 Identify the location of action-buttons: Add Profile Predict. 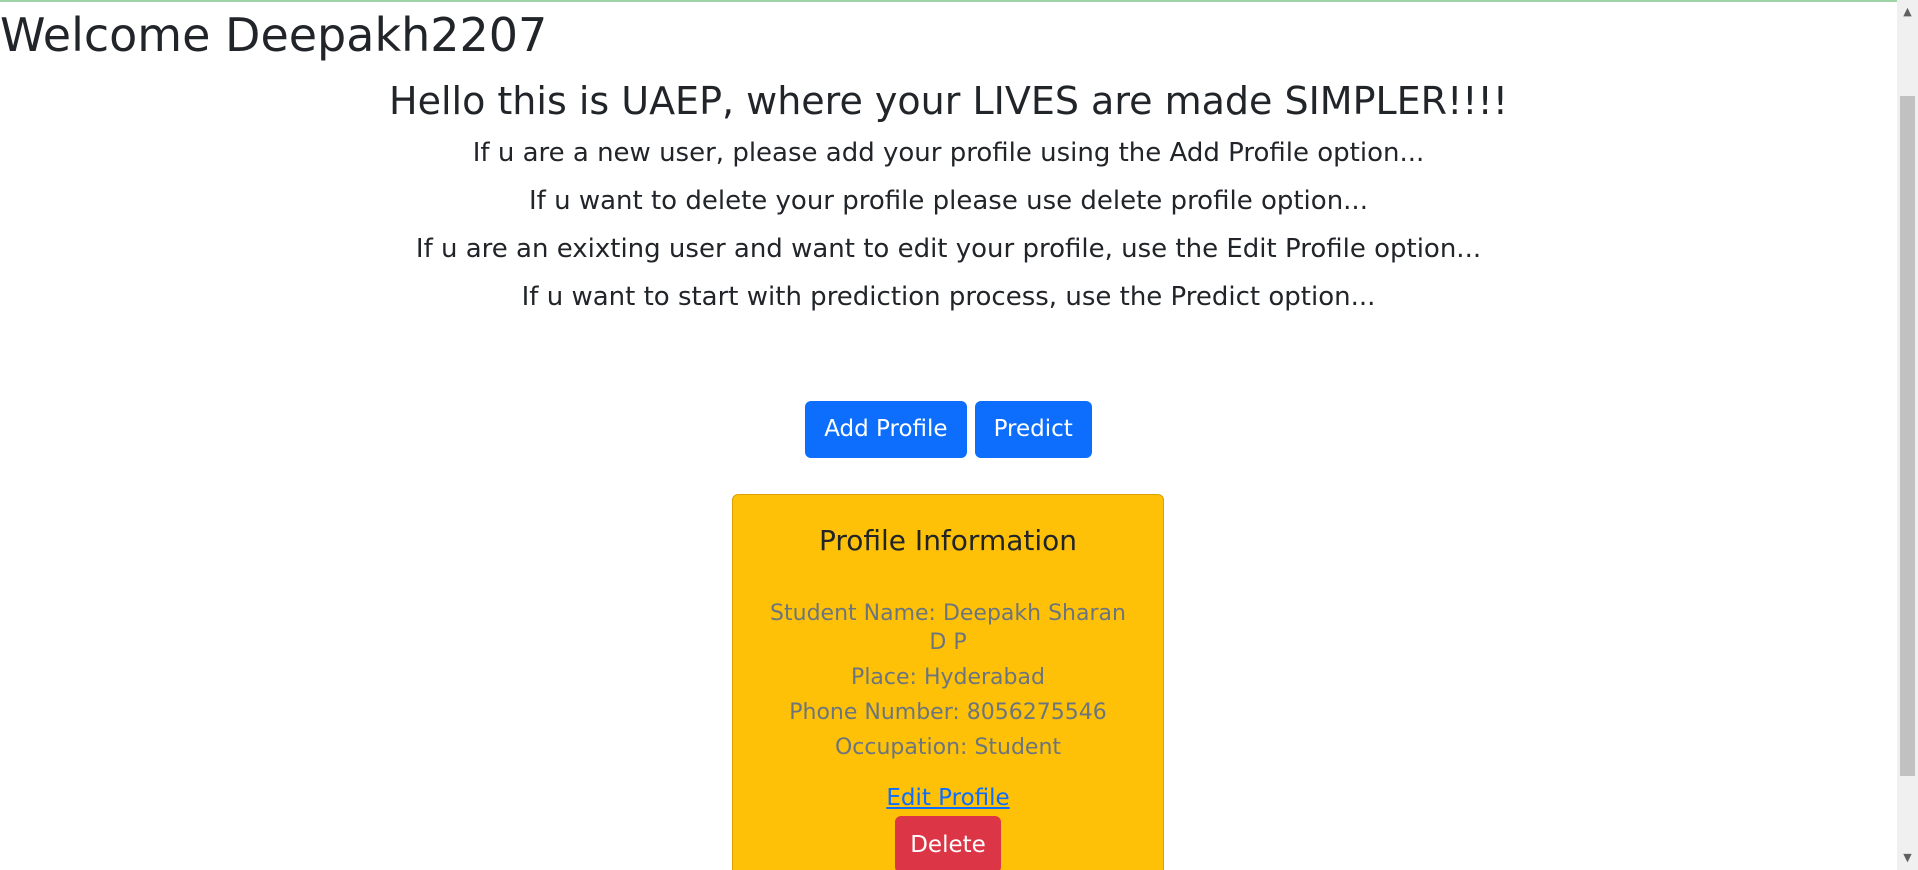
(948, 429).